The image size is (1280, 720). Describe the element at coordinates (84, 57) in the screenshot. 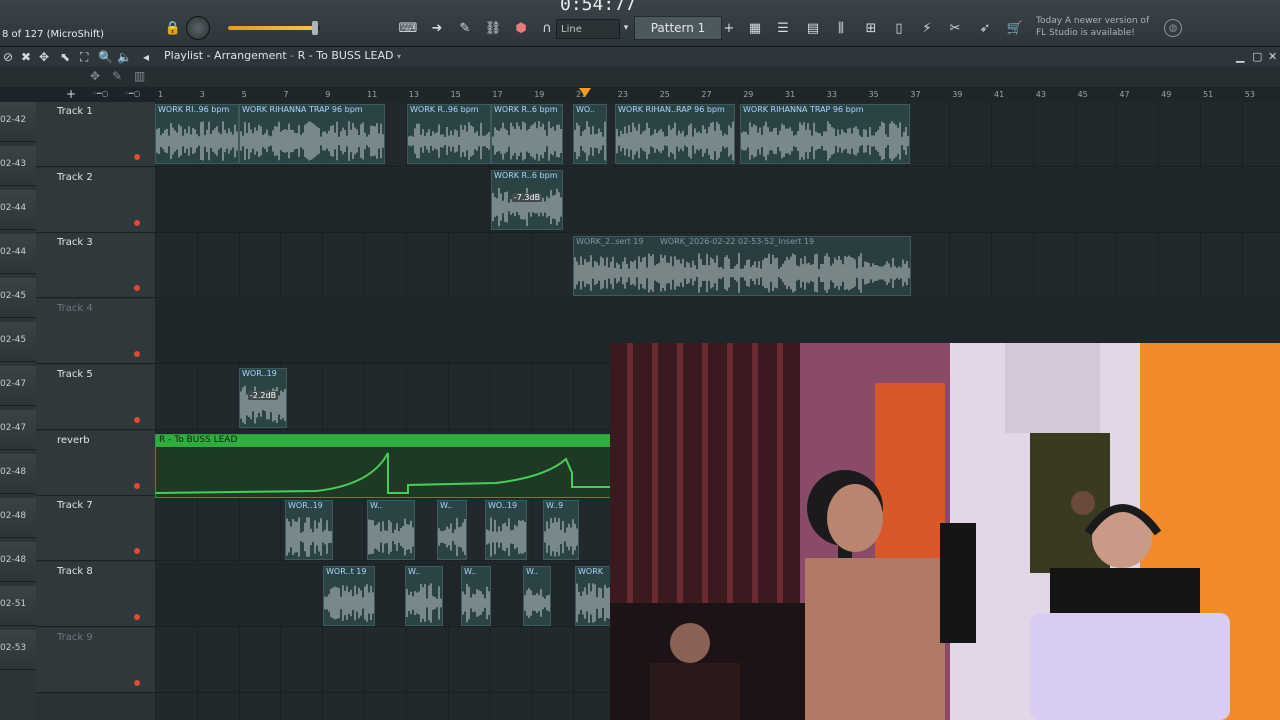

I see `fullscreen-icon: ⛶` at that location.